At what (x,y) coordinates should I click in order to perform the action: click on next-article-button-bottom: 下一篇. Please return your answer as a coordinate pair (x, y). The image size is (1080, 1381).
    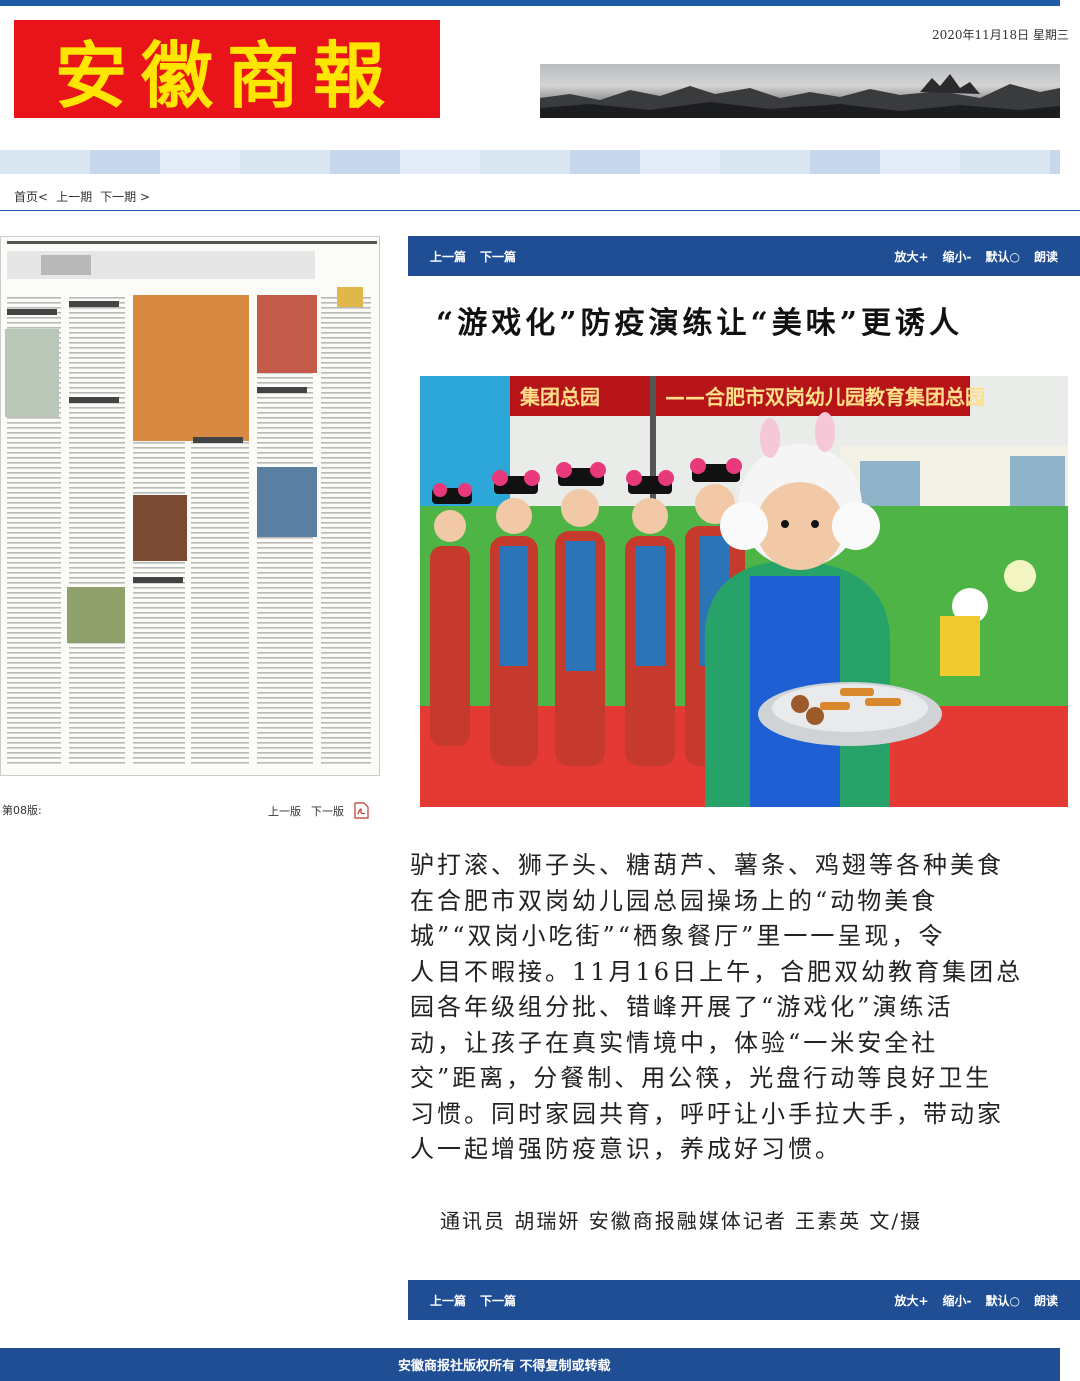
    Looking at the image, I should click on (498, 1300).